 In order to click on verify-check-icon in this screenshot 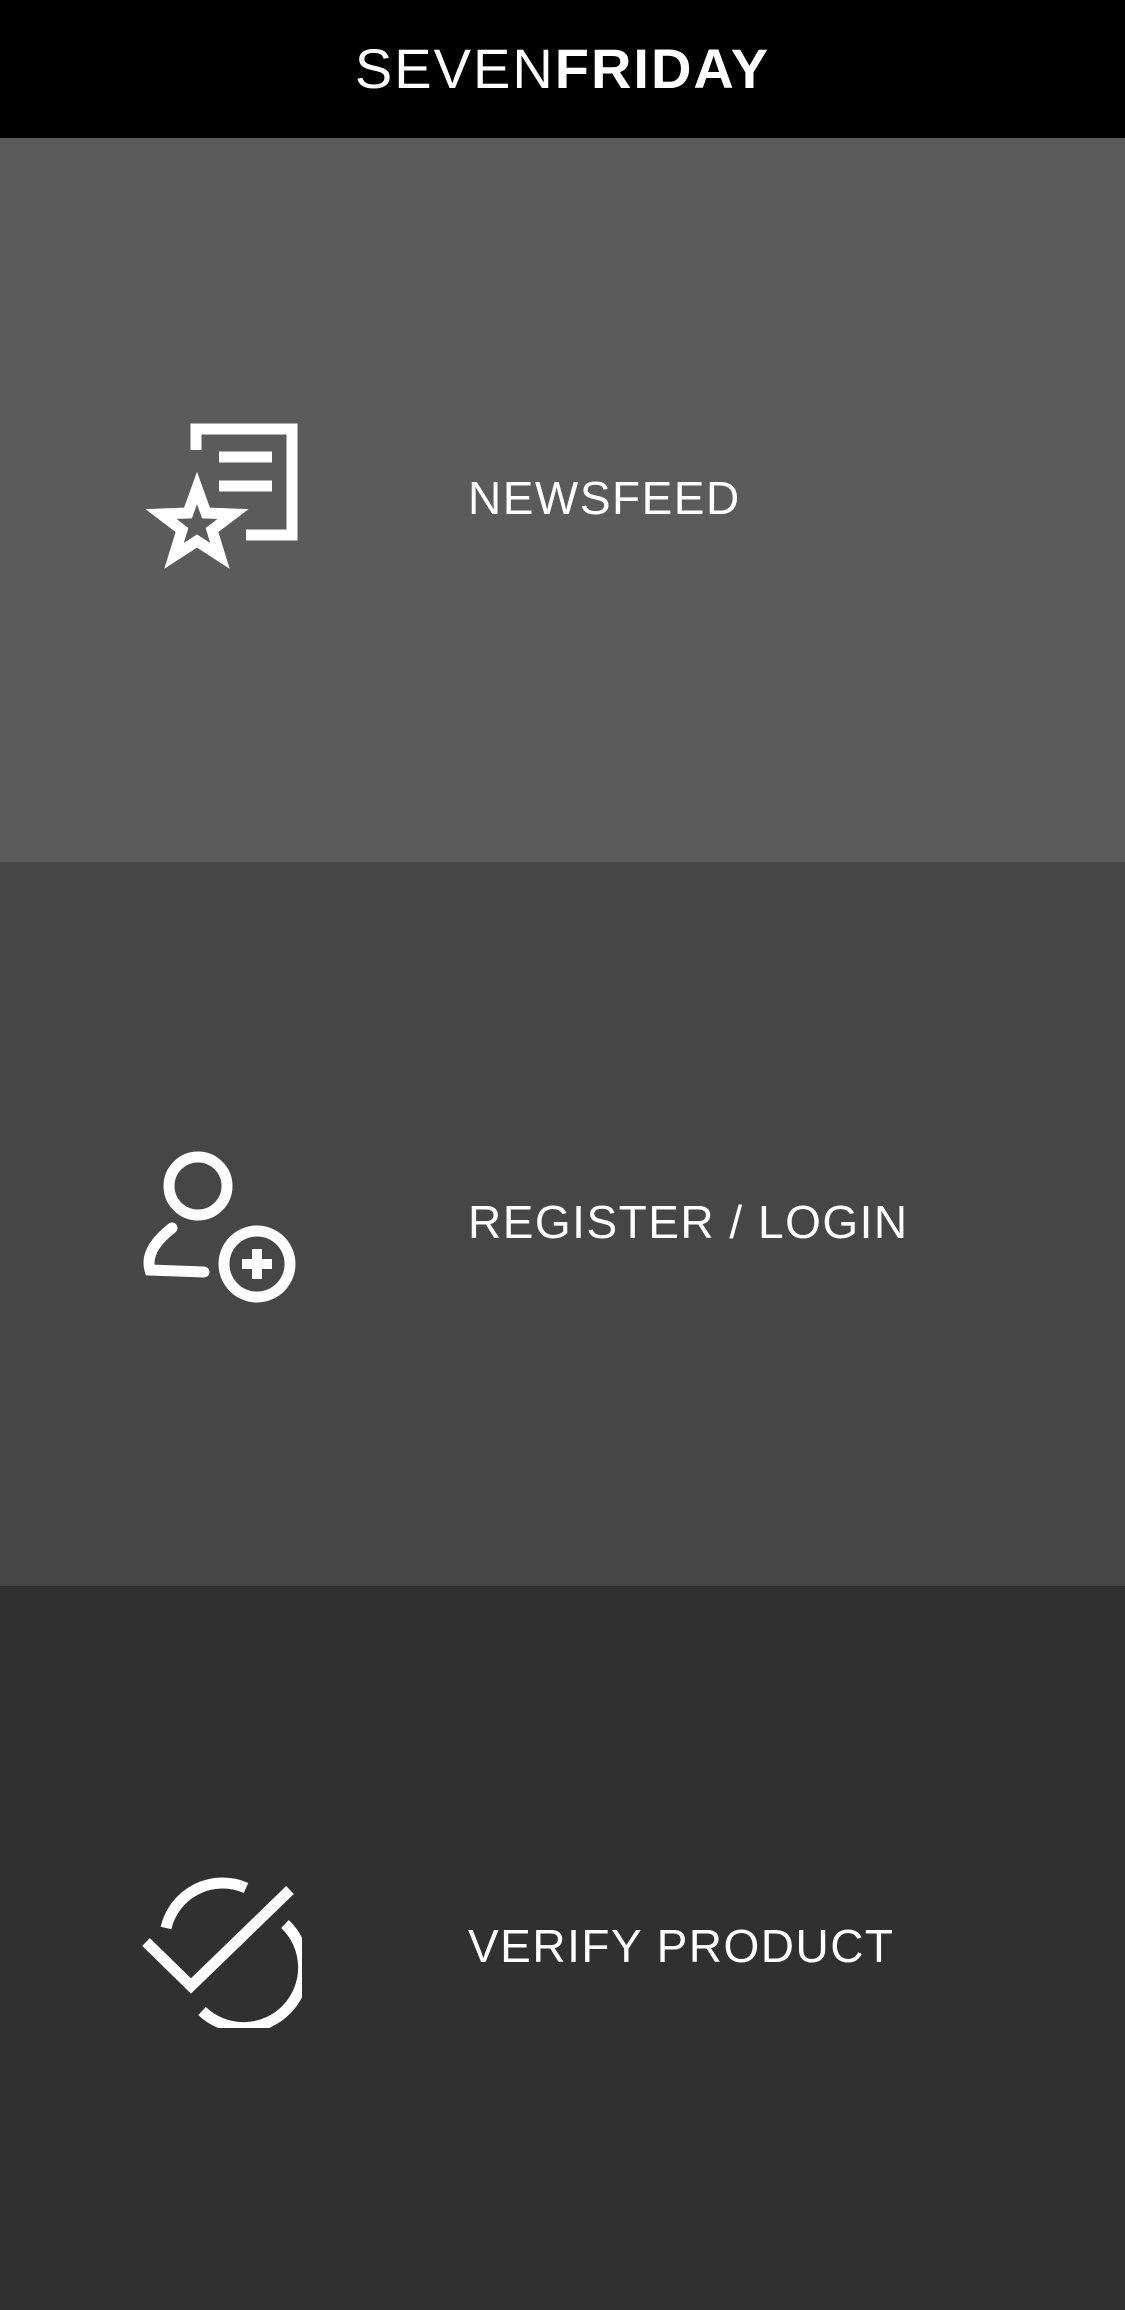, I will do `click(226, 1951)`.